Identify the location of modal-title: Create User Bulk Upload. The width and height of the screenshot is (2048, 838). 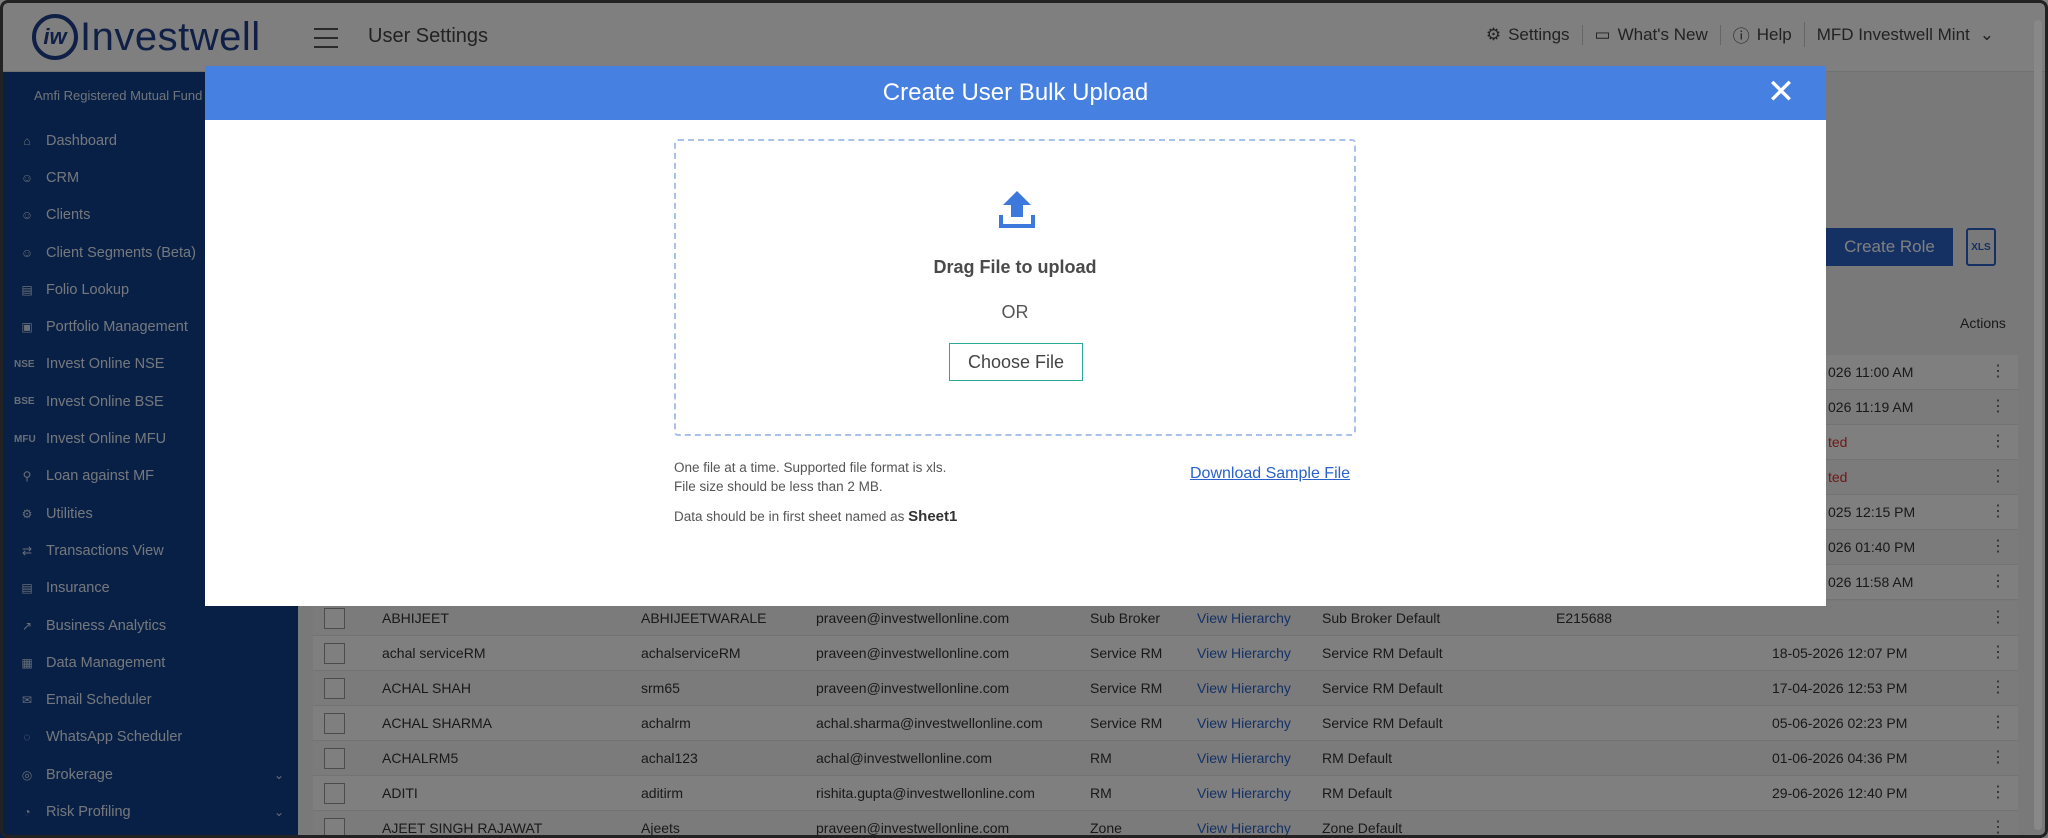
(1015, 92).